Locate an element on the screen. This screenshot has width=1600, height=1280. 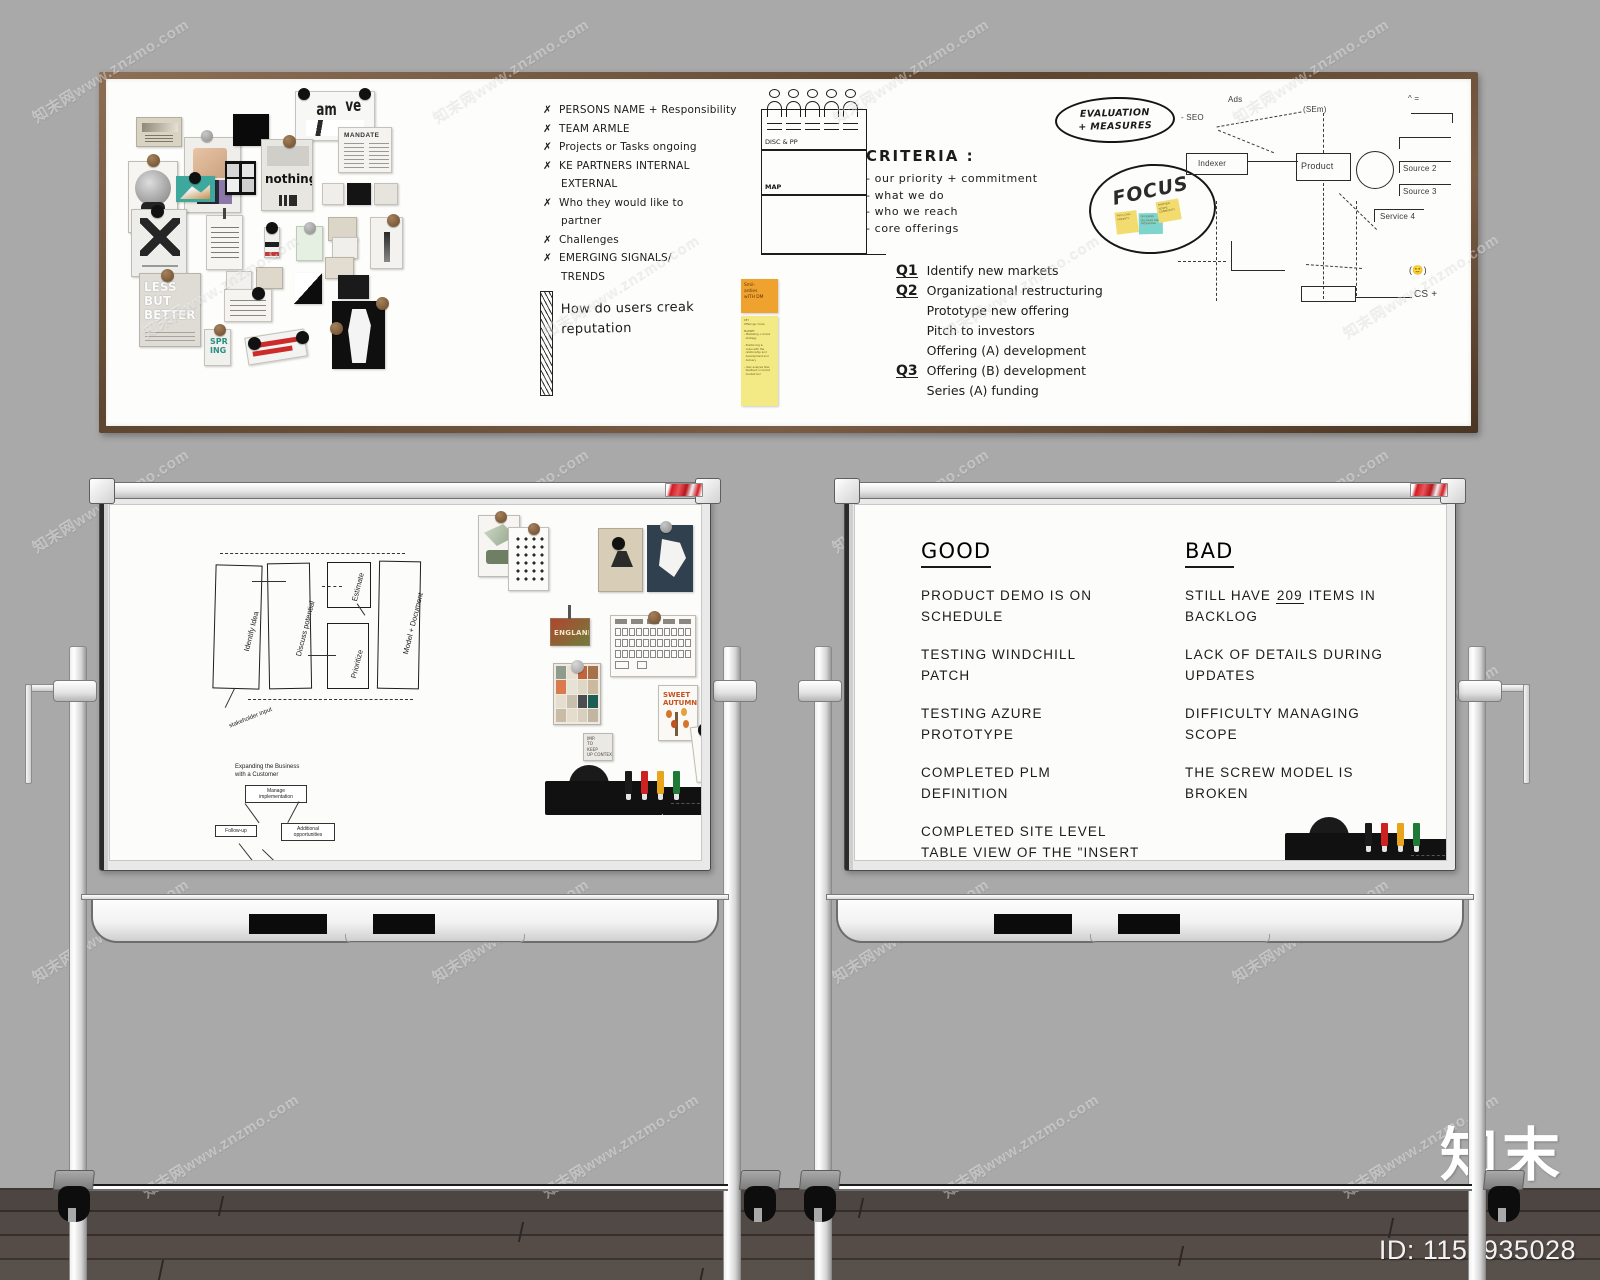
arch-label-source3: Source 3 is located at coordinates (1420, 191).